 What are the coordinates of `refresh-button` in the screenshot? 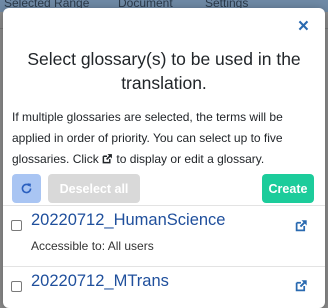 It's located at (26, 188).